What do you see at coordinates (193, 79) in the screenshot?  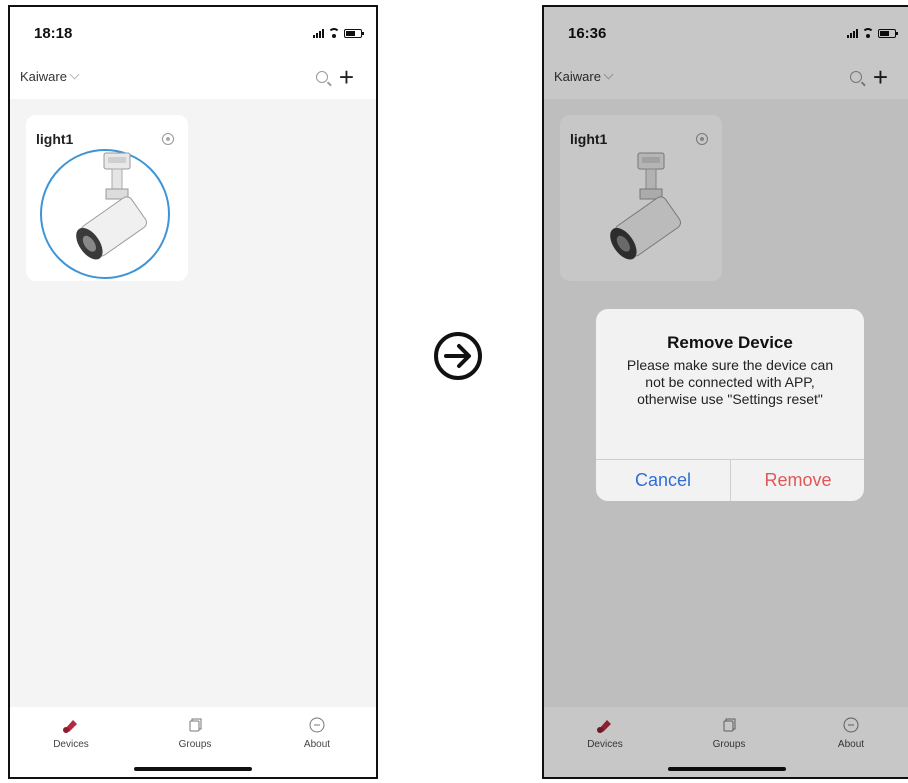 I see `app-bar: Kaiware +` at bounding box center [193, 79].